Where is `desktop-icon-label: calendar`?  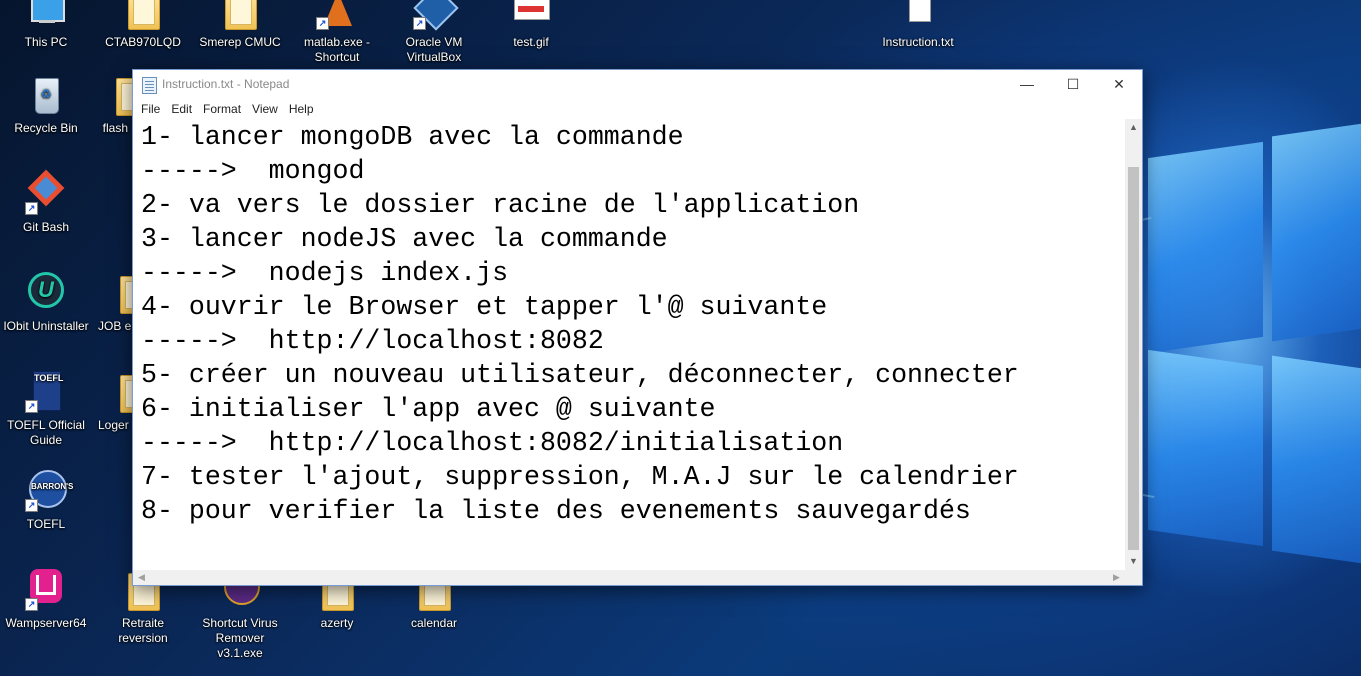 desktop-icon-label: calendar is located at coordinates (434, 623).